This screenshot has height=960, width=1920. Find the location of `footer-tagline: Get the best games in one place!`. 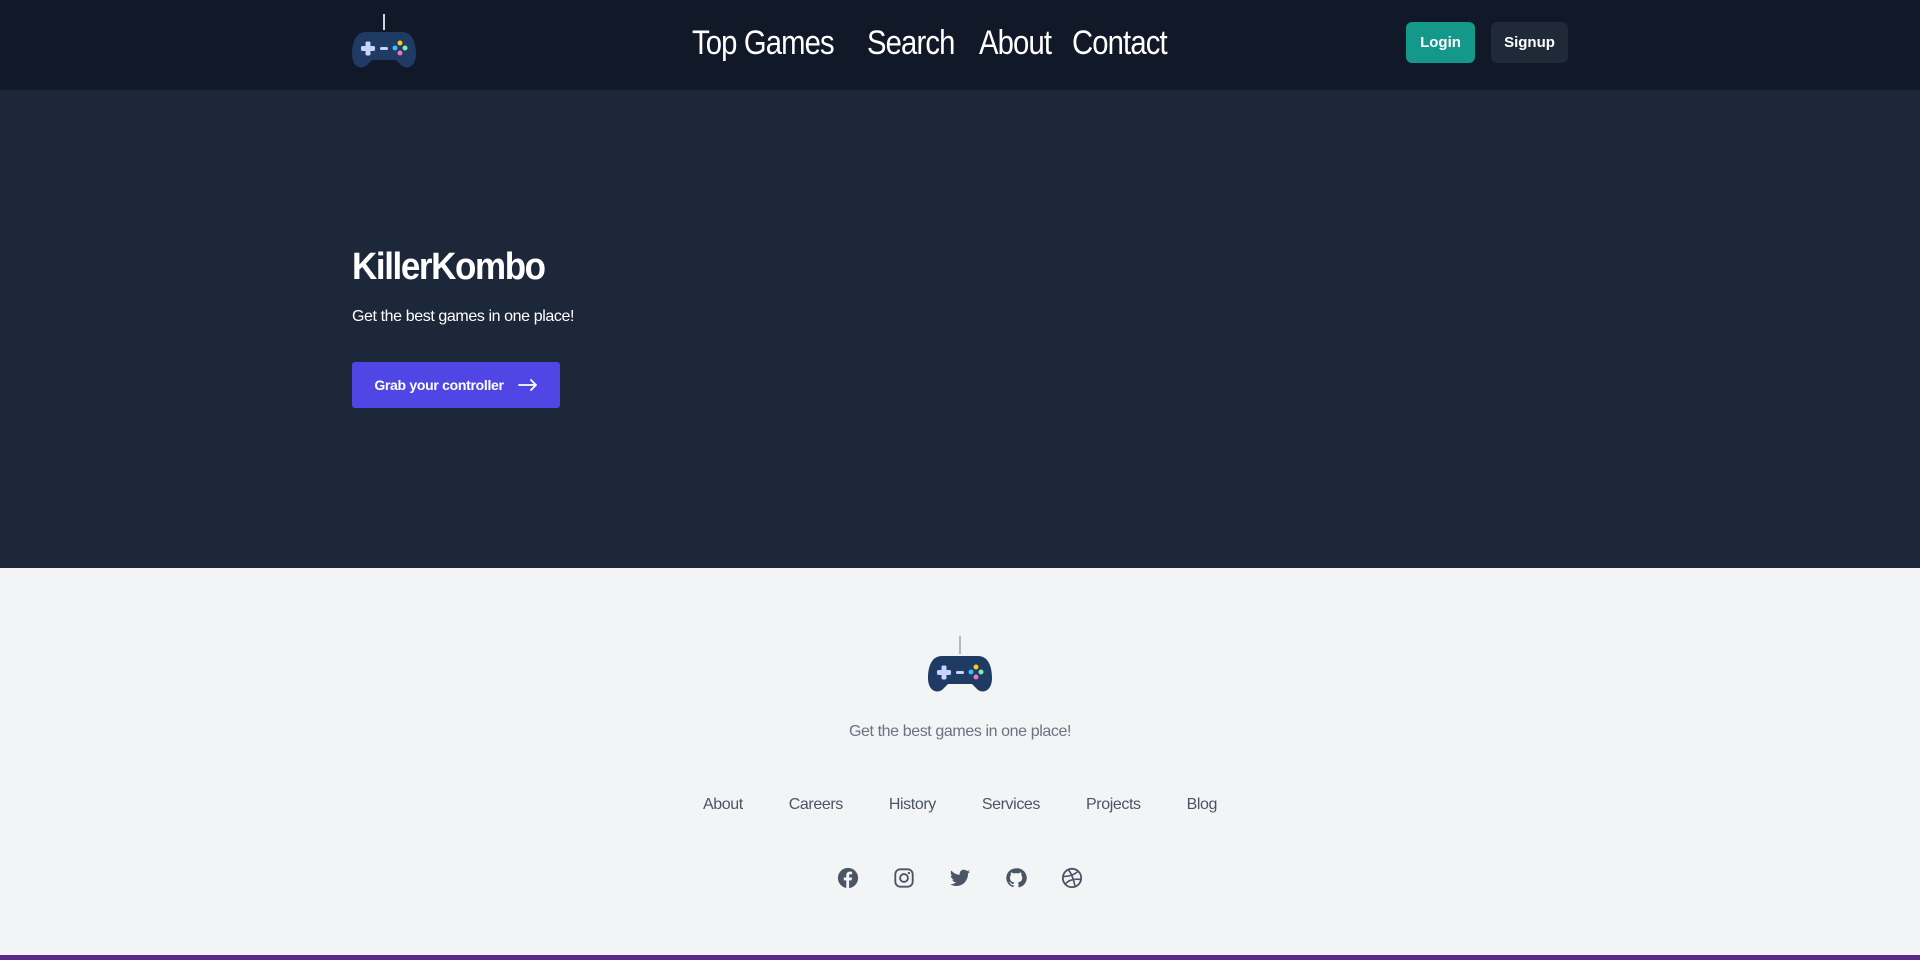

footer-tagline: Get the best games in one place! is located at coordinates (959, 731).